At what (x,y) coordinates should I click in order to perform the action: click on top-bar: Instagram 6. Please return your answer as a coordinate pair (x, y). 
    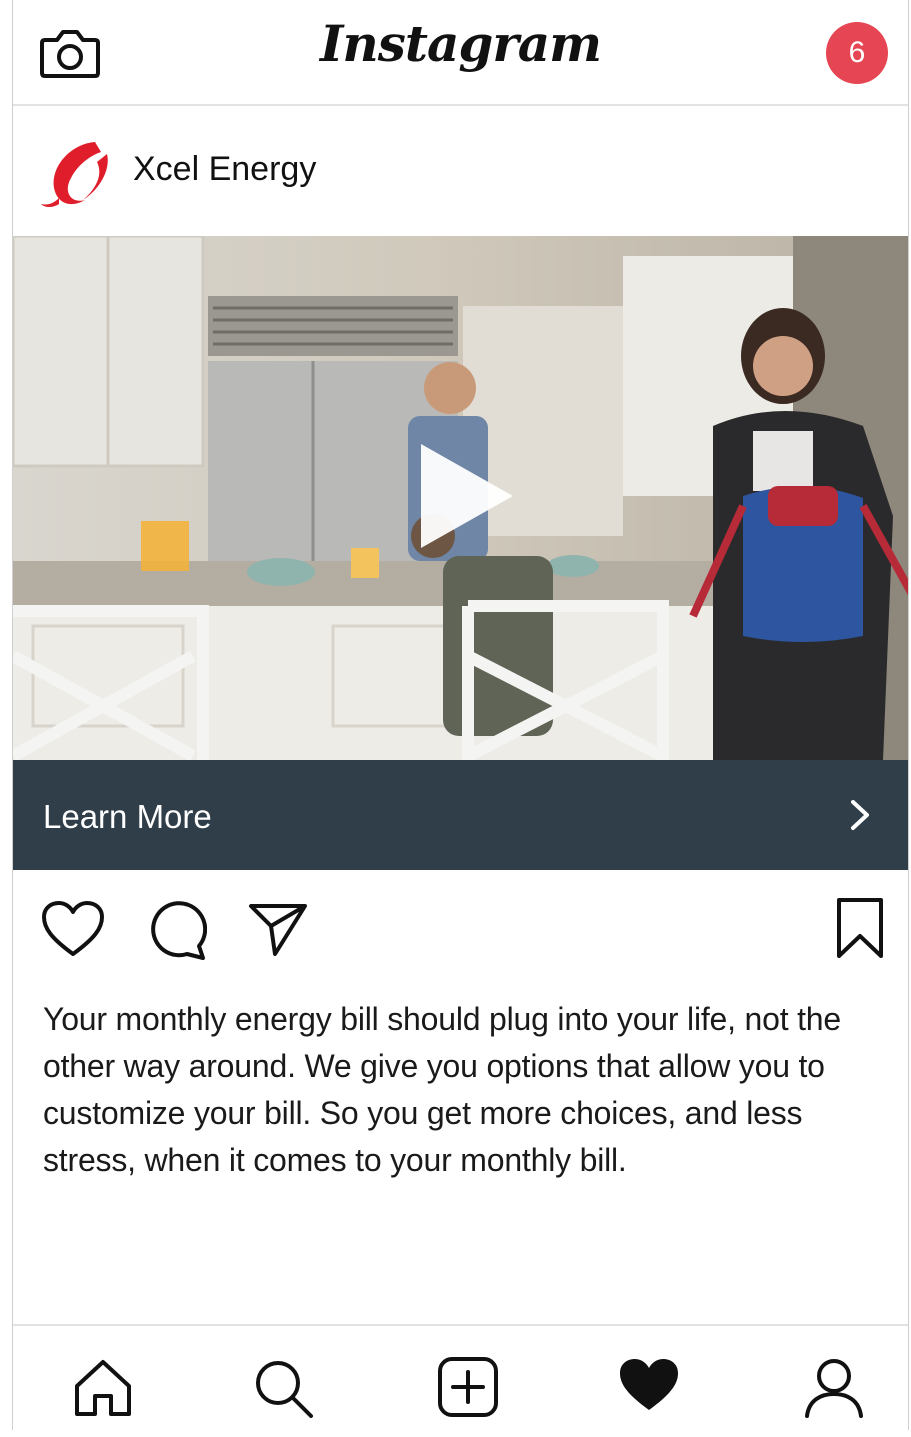
    Looking at the image, I should click on (460, 53).